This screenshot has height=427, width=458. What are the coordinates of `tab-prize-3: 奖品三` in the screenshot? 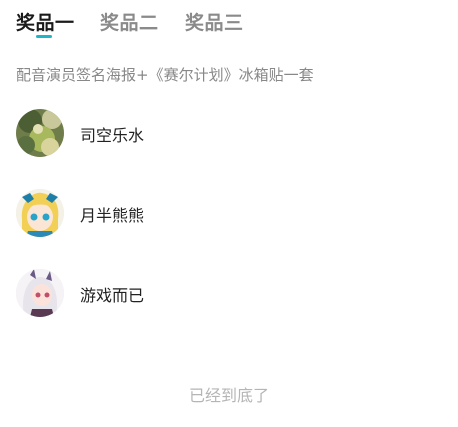 It's located at (214, 21).